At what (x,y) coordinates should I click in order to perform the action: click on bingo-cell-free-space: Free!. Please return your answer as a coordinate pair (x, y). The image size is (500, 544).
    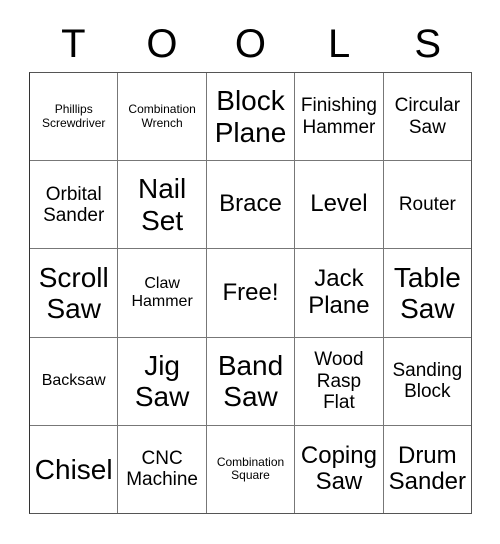
    Looking at the image, I should click on (251, 293).